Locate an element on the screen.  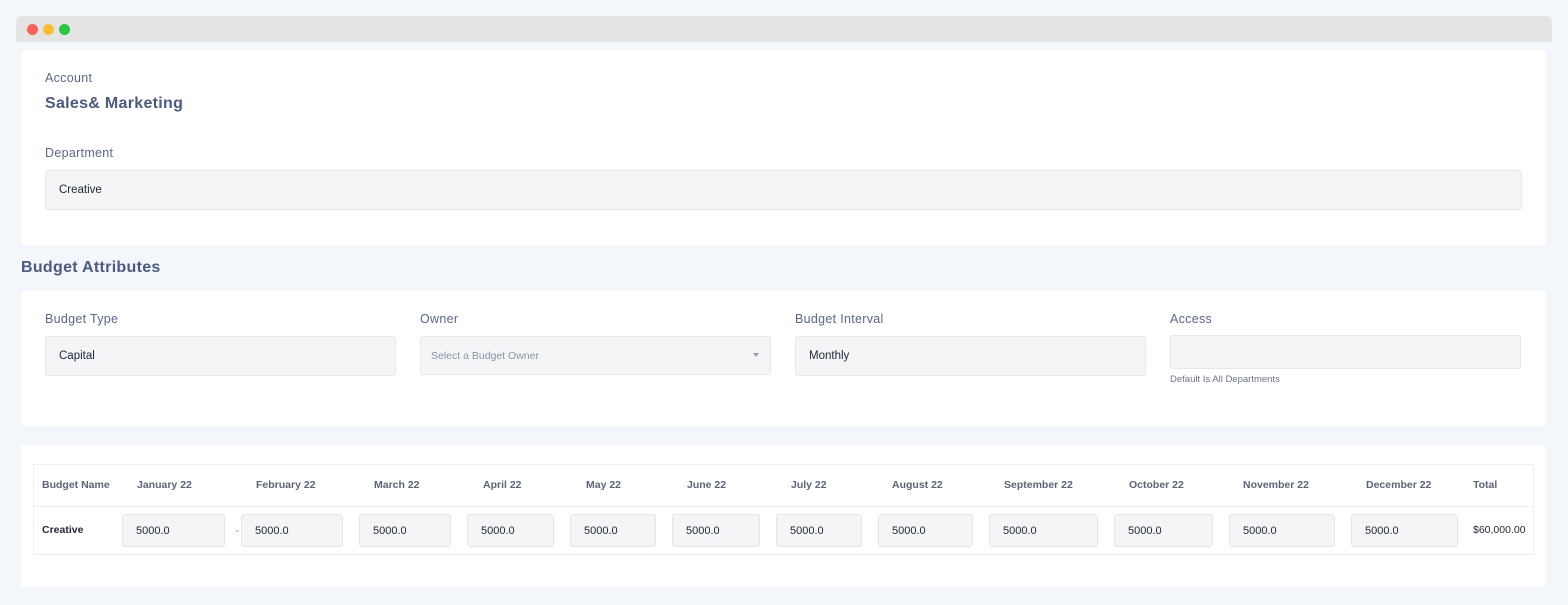
budget-interval-label: Budget Interval is located at coordinates (839, 319).